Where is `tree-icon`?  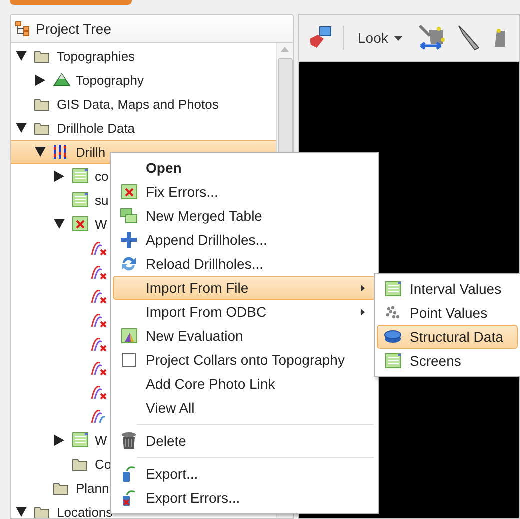 tree-icon is located at coordinates (22, 28).